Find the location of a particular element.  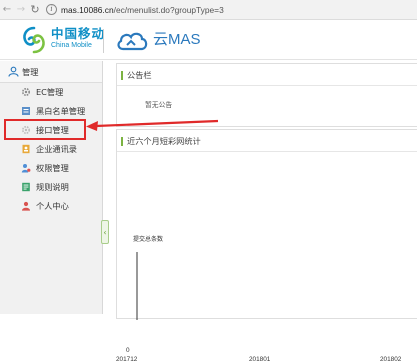

sidebar-item-ec-management: EC管理 is located at coordinates (51, 91).